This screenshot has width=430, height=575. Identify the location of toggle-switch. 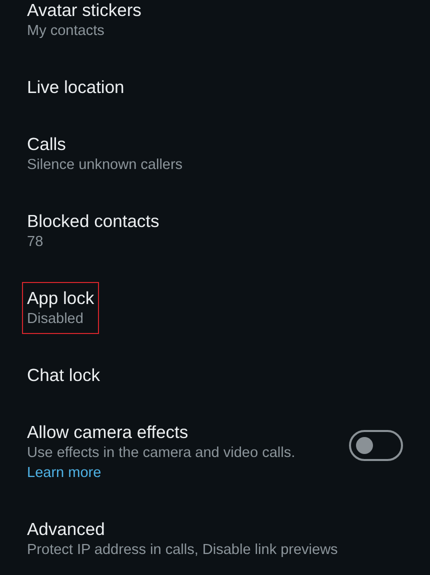
(376, 445).